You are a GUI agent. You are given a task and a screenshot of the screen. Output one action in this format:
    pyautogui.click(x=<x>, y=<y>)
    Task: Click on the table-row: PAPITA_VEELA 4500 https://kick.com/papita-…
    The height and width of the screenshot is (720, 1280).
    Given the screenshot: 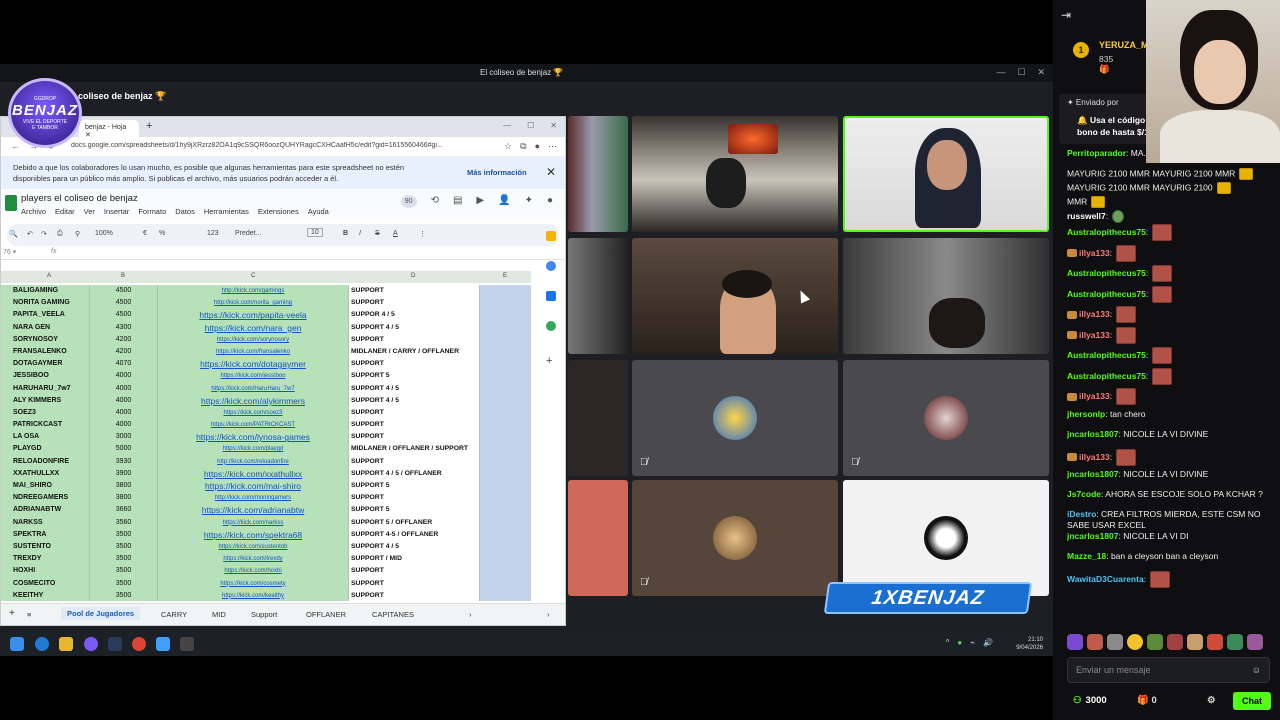 What is the action you would take?
    pyautogui.click(x=266, y=315)
    